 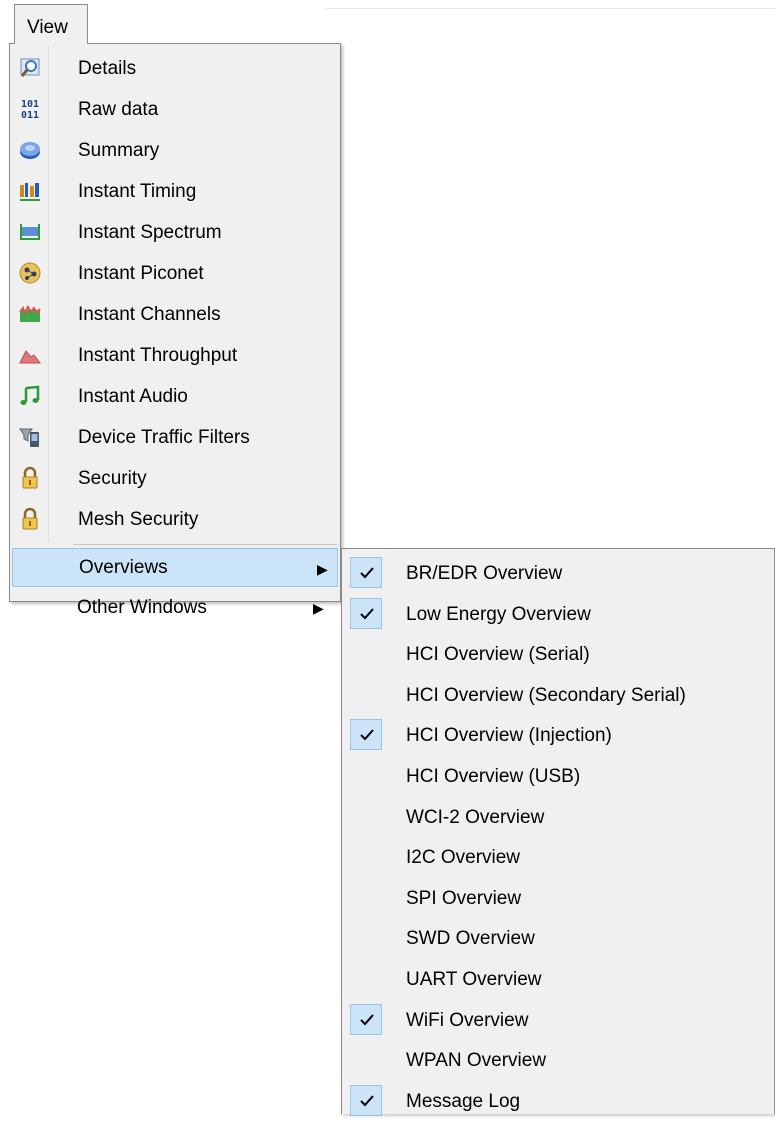 What do you see at coordinates (150, 232) in the screenshot?
I see `menu-item-label: Instant Spectrum` at bounding box center [150, 232].